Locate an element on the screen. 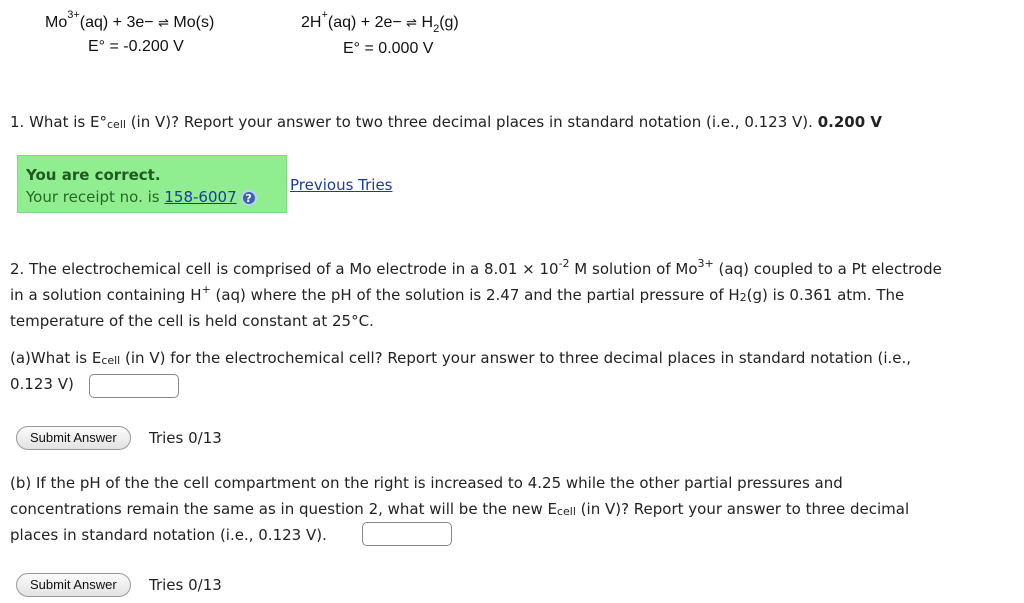 This screenshot has width=1024, height=603. tries-b: Tries 0/13 is located at coordinates (185, 585).